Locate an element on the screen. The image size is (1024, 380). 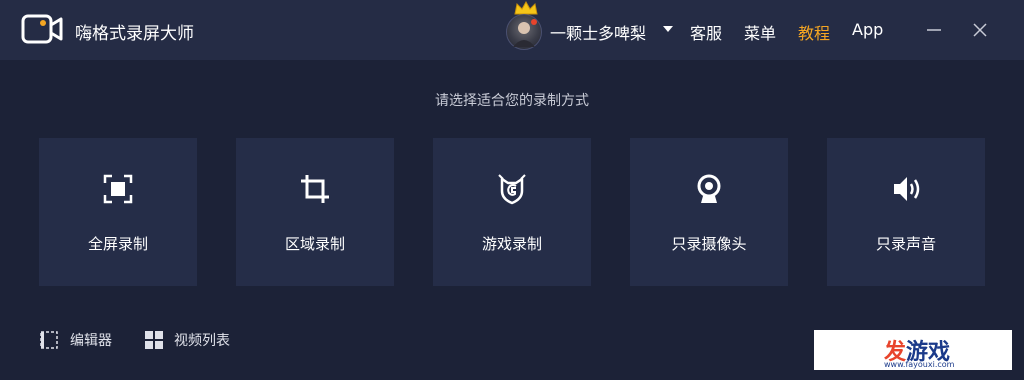
app-logo-icon is located at coordinates (42, 29).